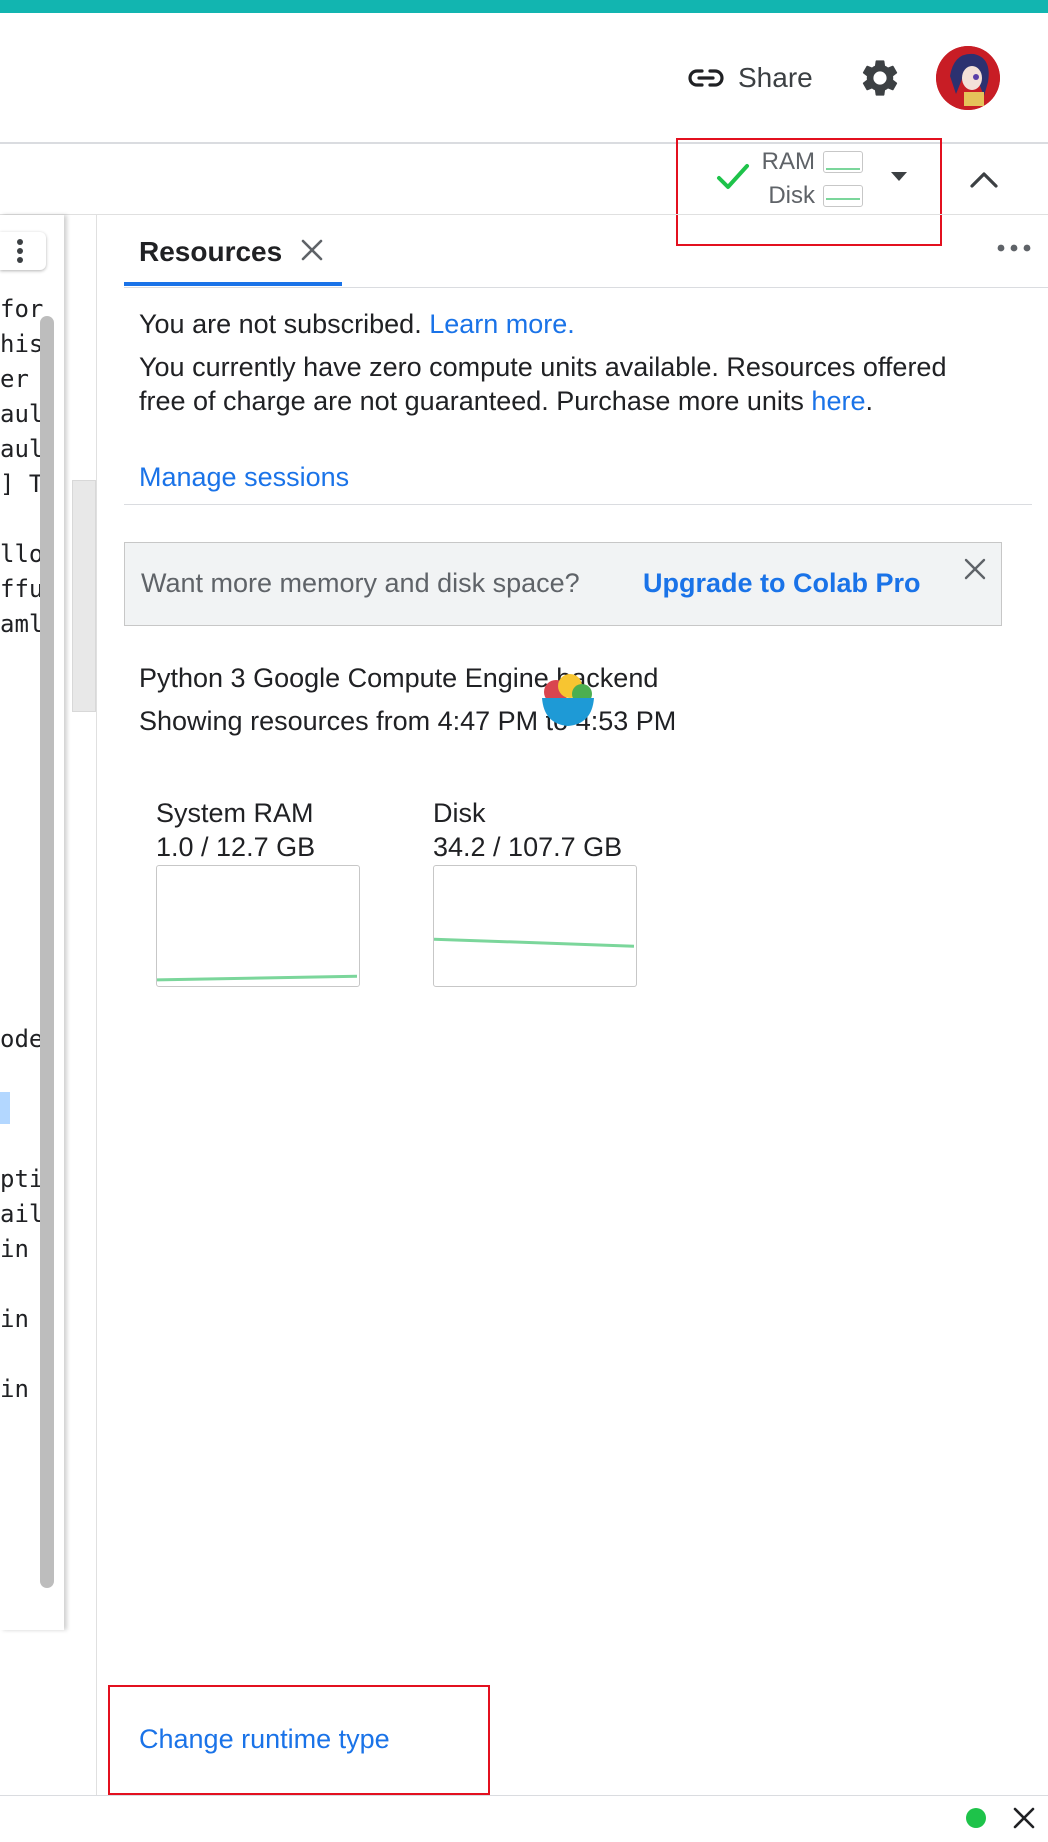  What do you see at coordinates (775, 77) in the screenshot?
I see `share-label: Share` at bounding box center [775, 77].